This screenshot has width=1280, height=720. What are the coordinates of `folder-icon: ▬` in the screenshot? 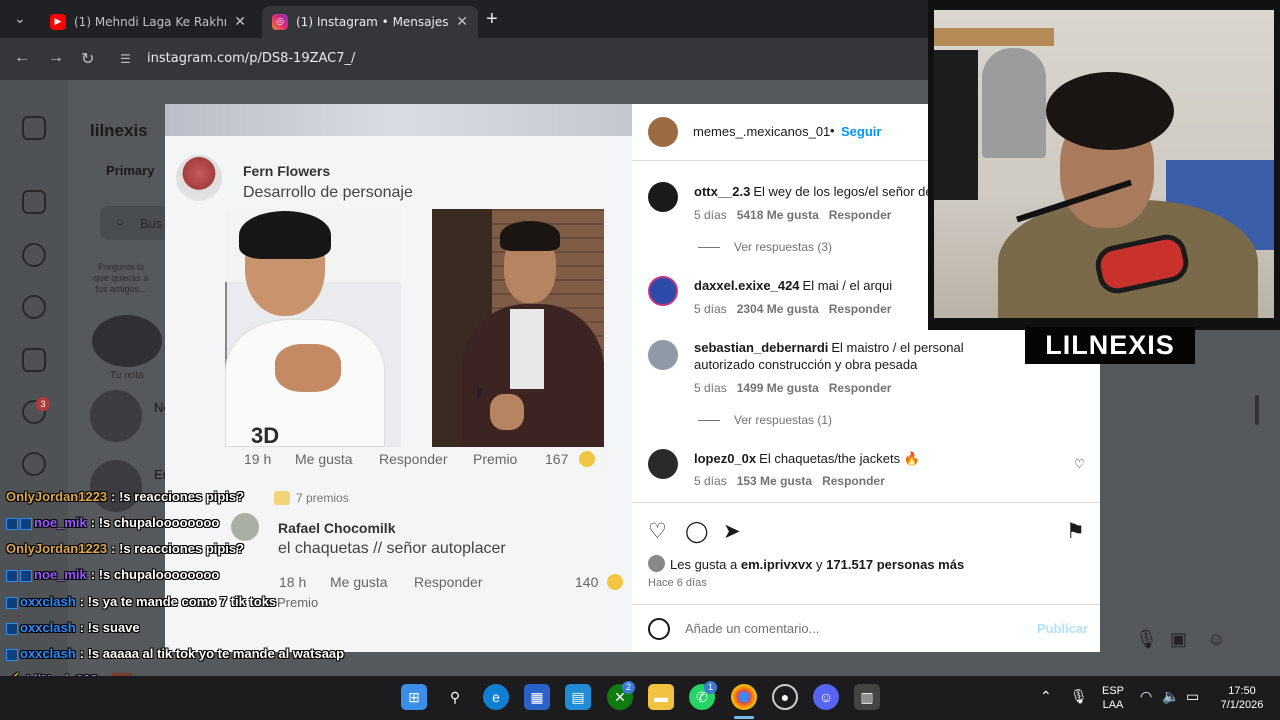 It's located at (661, 697).